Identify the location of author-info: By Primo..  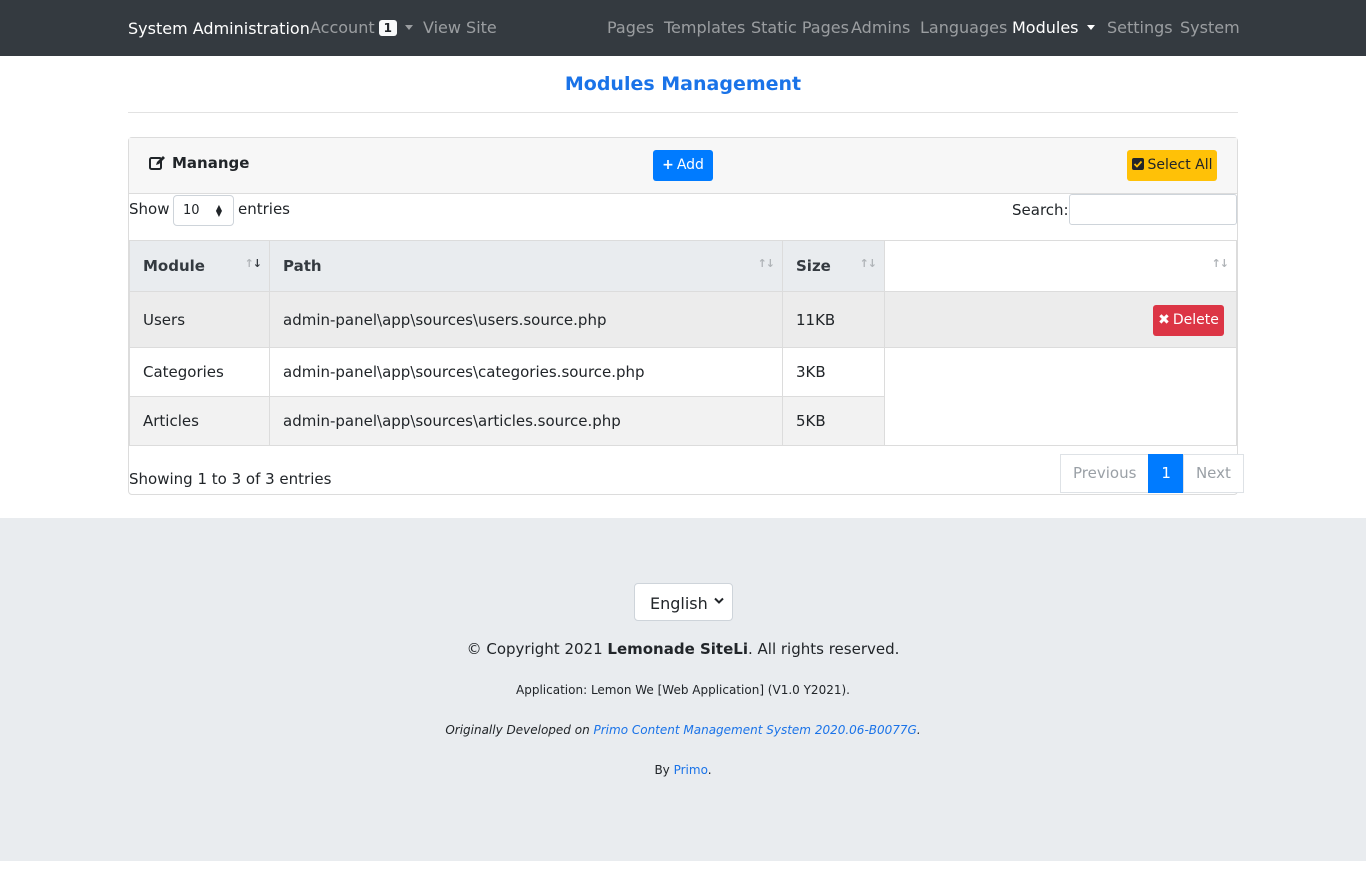
(683, 770).